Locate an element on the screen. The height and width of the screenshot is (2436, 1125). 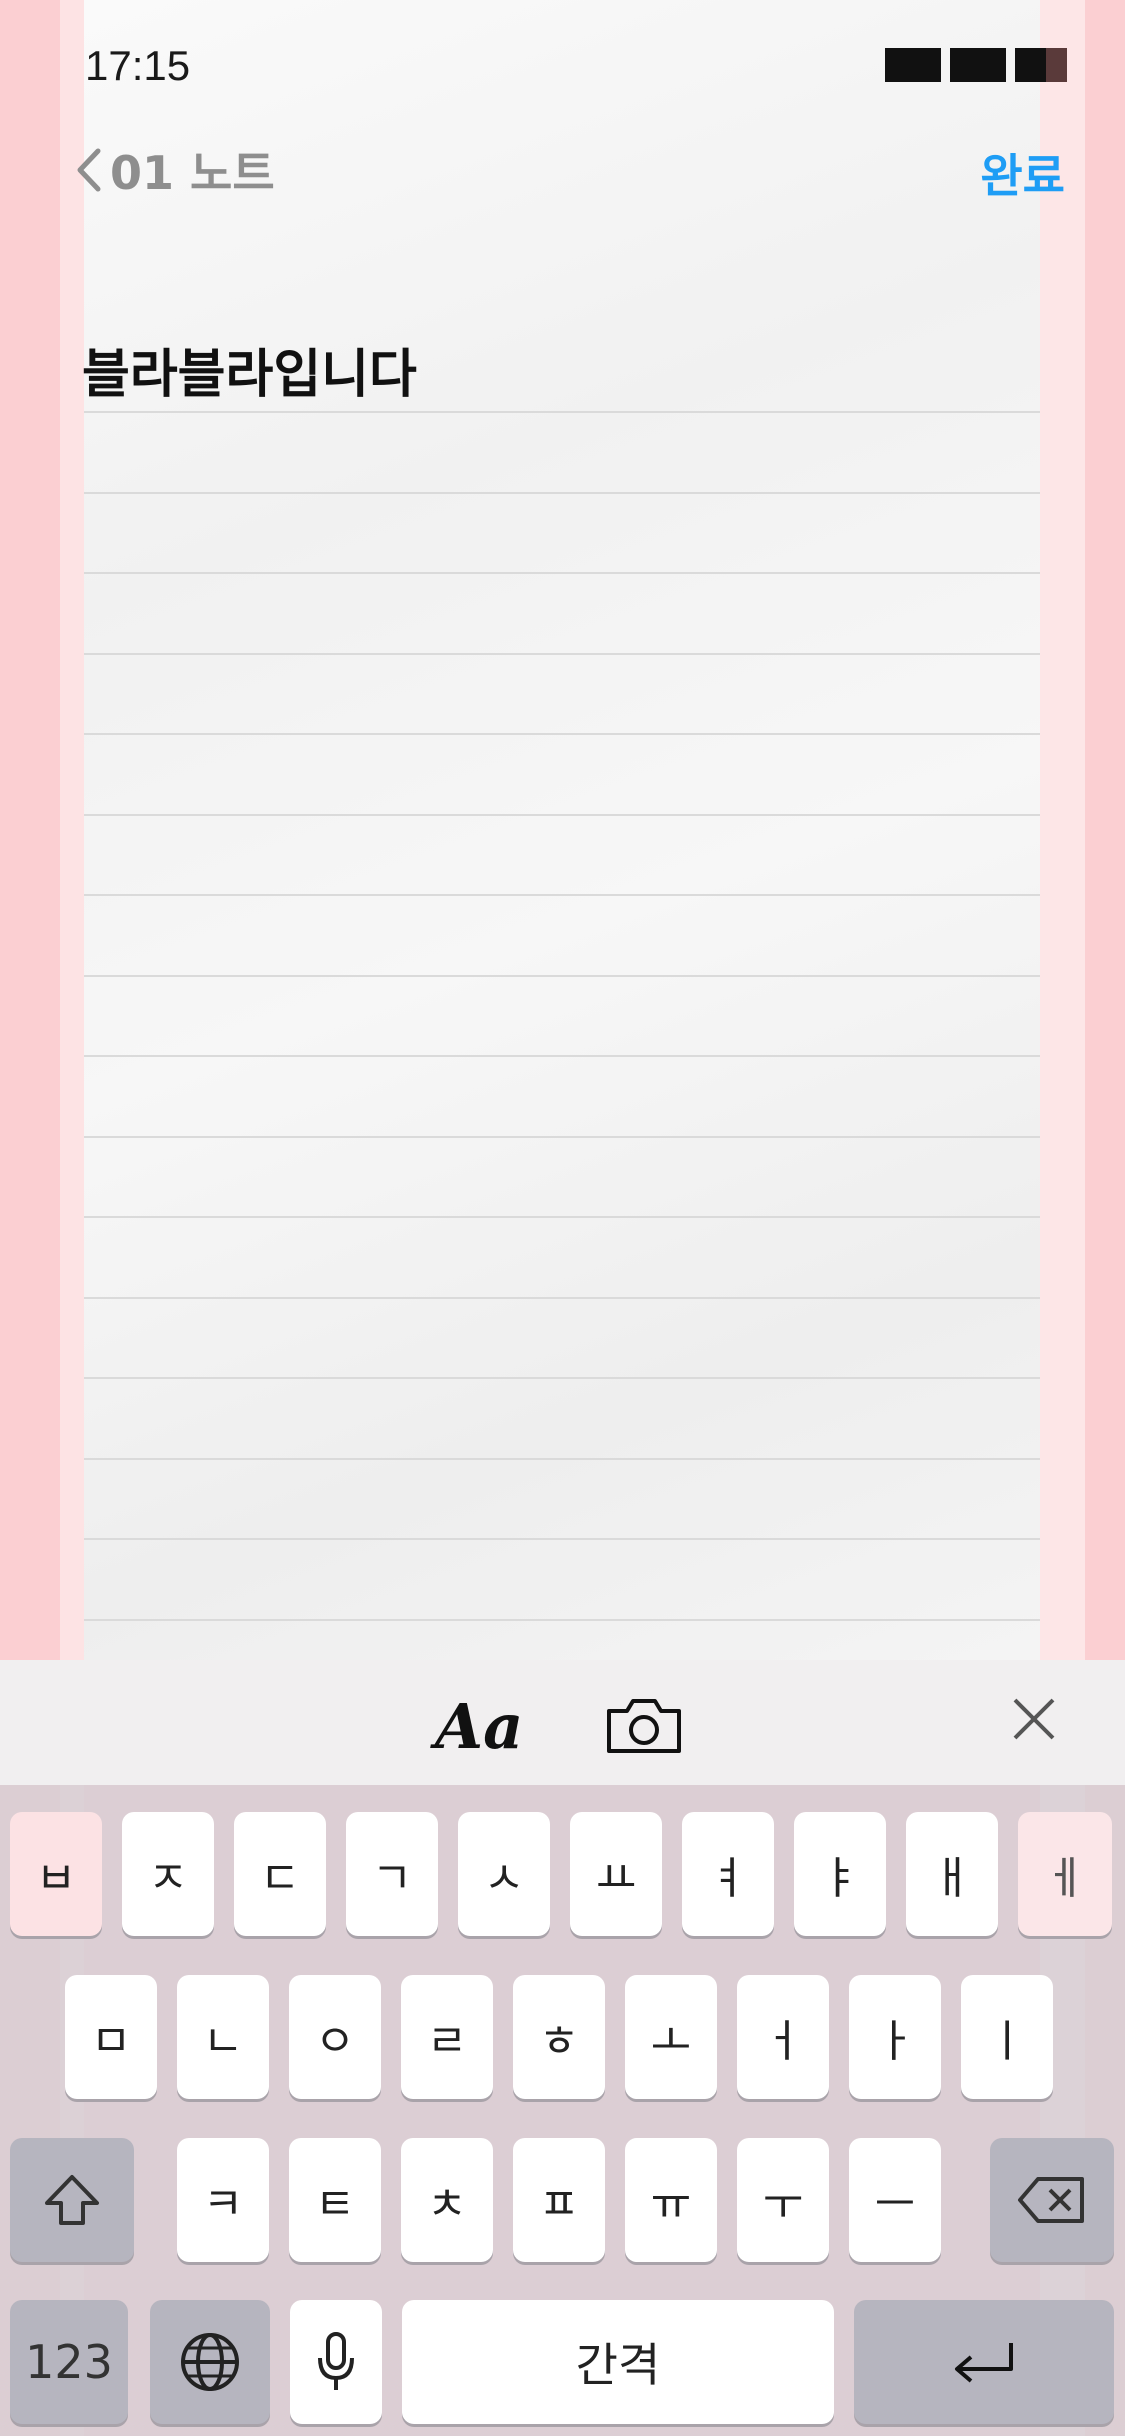
signal-icon is located at coordinates (913, 65).